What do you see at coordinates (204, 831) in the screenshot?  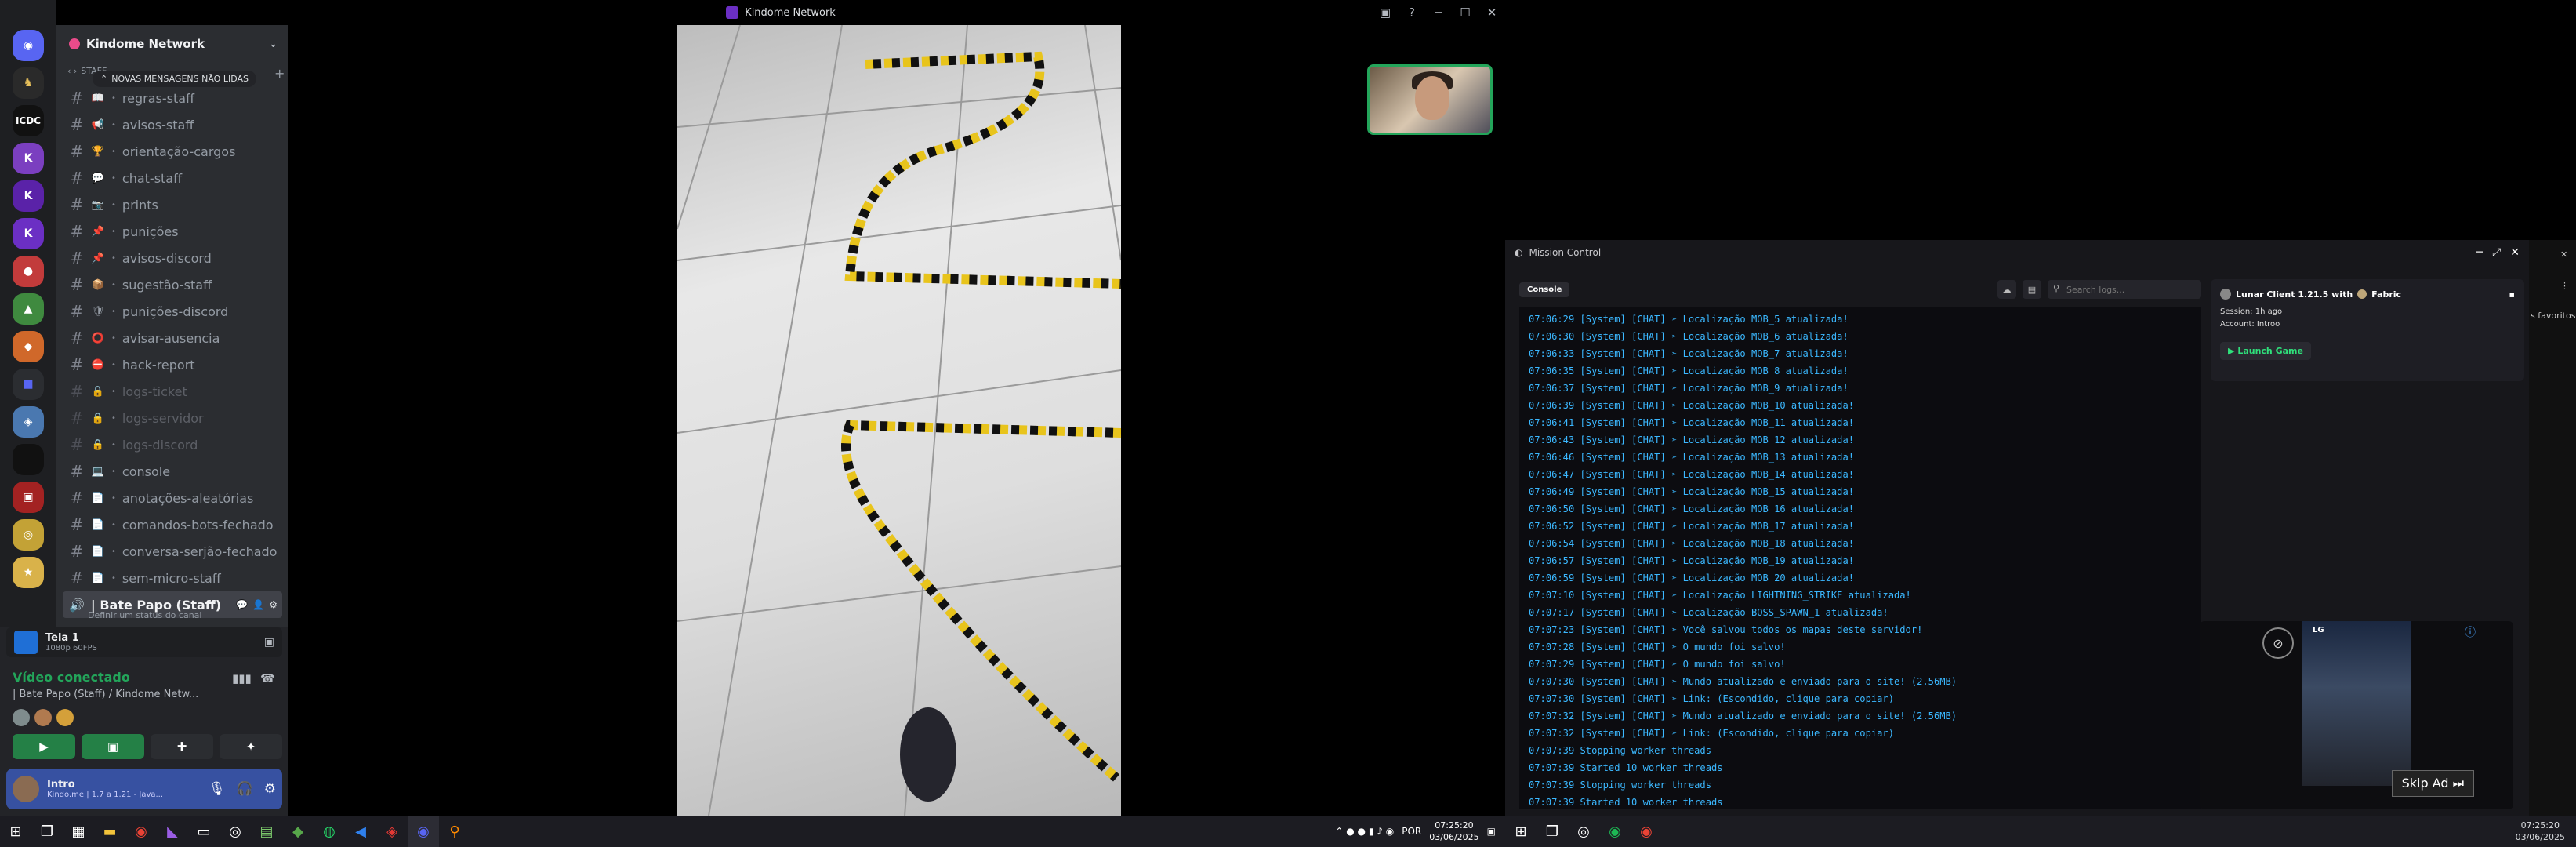 I see `terminal-icon: ▭` at bounding box center [204, 831].